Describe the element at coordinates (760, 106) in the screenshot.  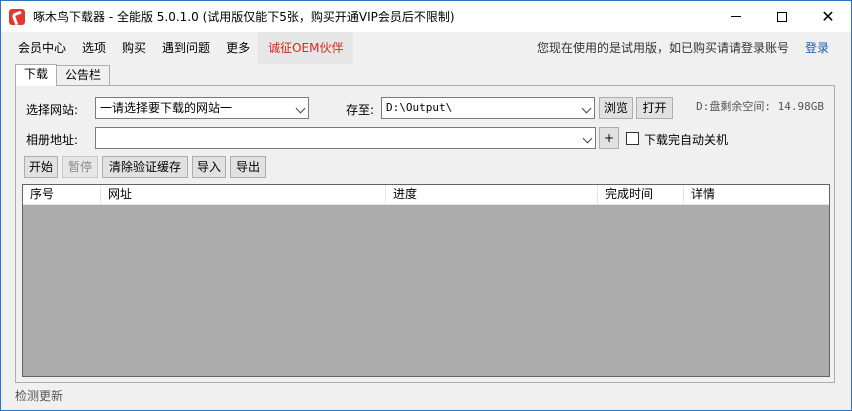
I see `disk-space-info: D:盘剩余空间: 14.98GB` at that location.